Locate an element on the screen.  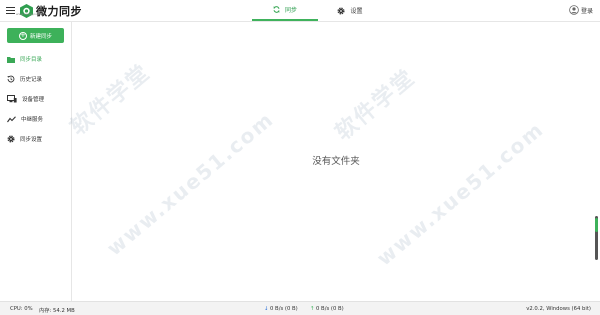
history-icon is located at coordinates (11, 79).